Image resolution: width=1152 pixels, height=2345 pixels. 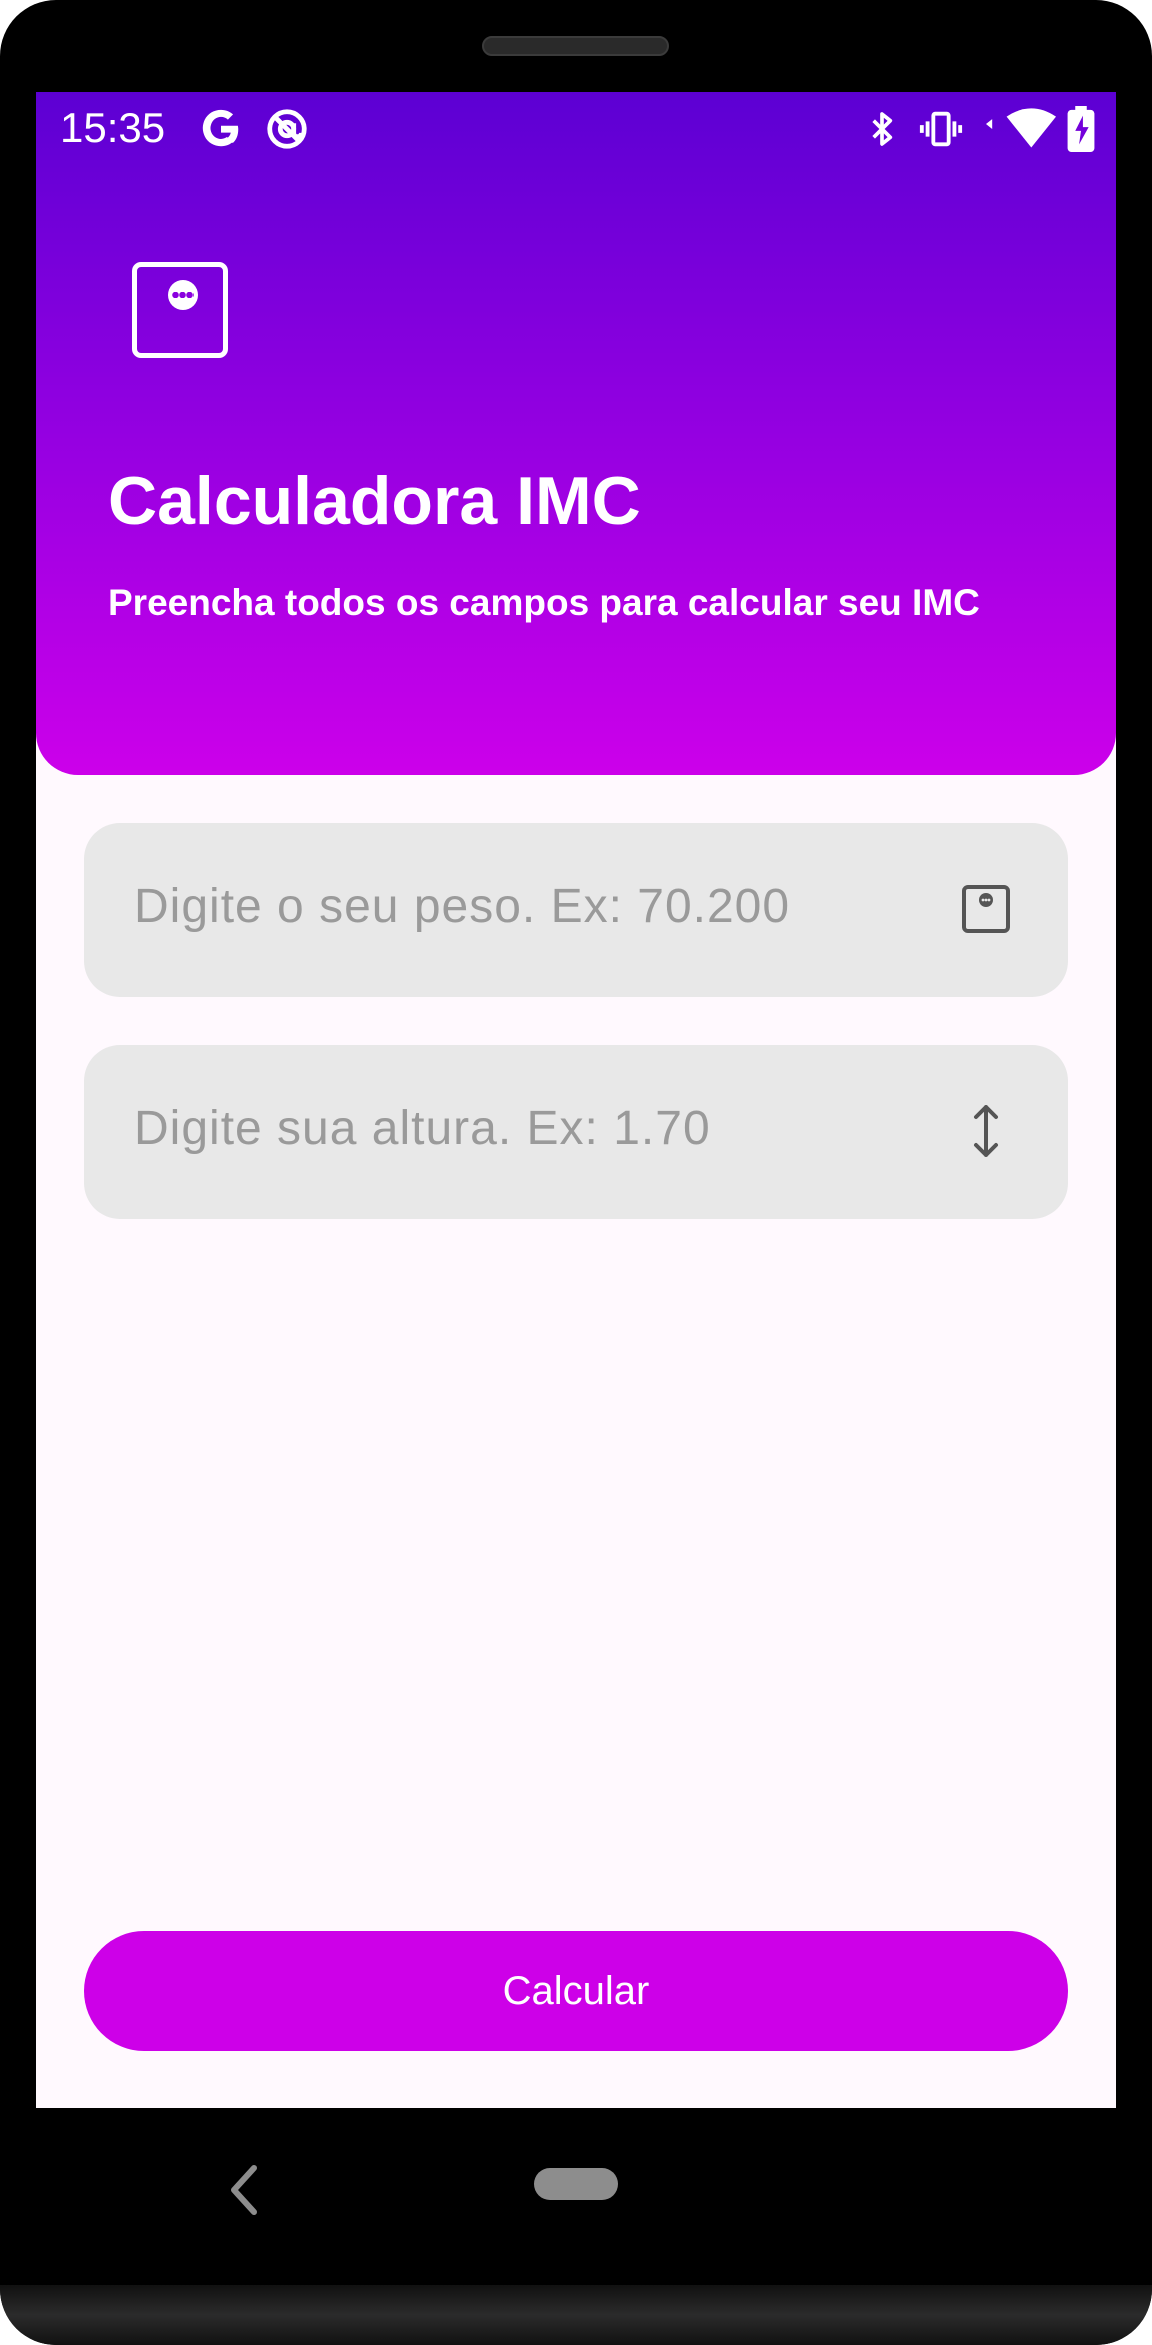 I want to click on home-pill, so click(x=576, y=2184).